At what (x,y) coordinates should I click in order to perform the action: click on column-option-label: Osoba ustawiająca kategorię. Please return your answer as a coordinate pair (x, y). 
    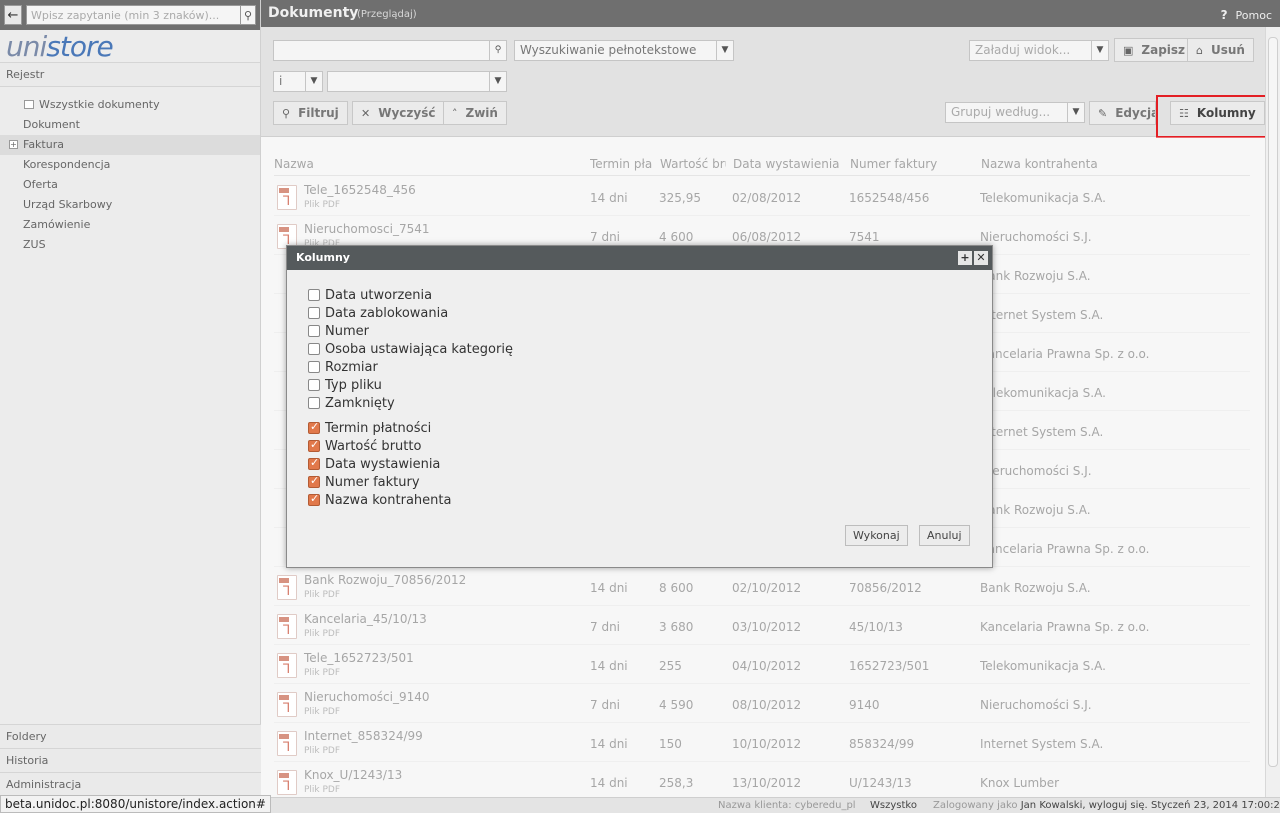
    Looking at the image, I should click on (419, 349).